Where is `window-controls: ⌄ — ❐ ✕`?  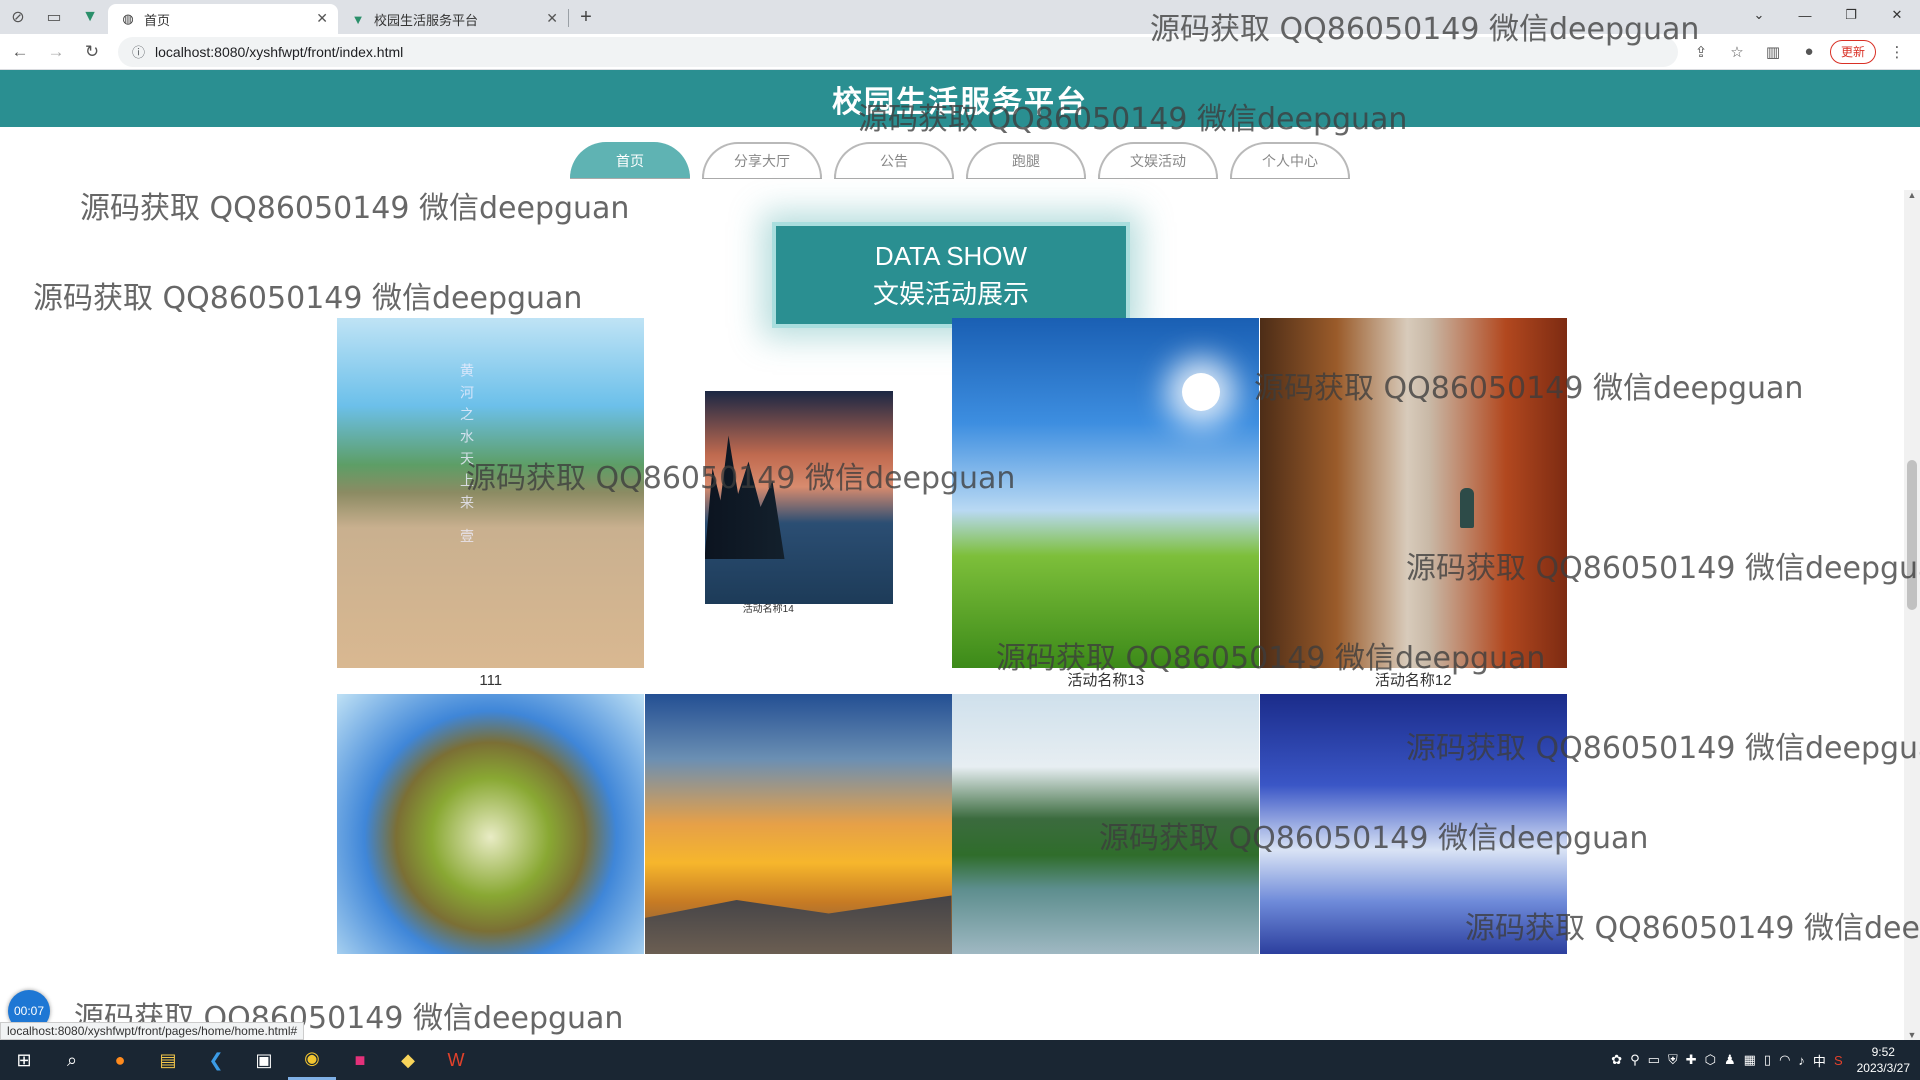 window-controls: ⌄ — ❐ ✕ is located at coordinates (1828, 17).